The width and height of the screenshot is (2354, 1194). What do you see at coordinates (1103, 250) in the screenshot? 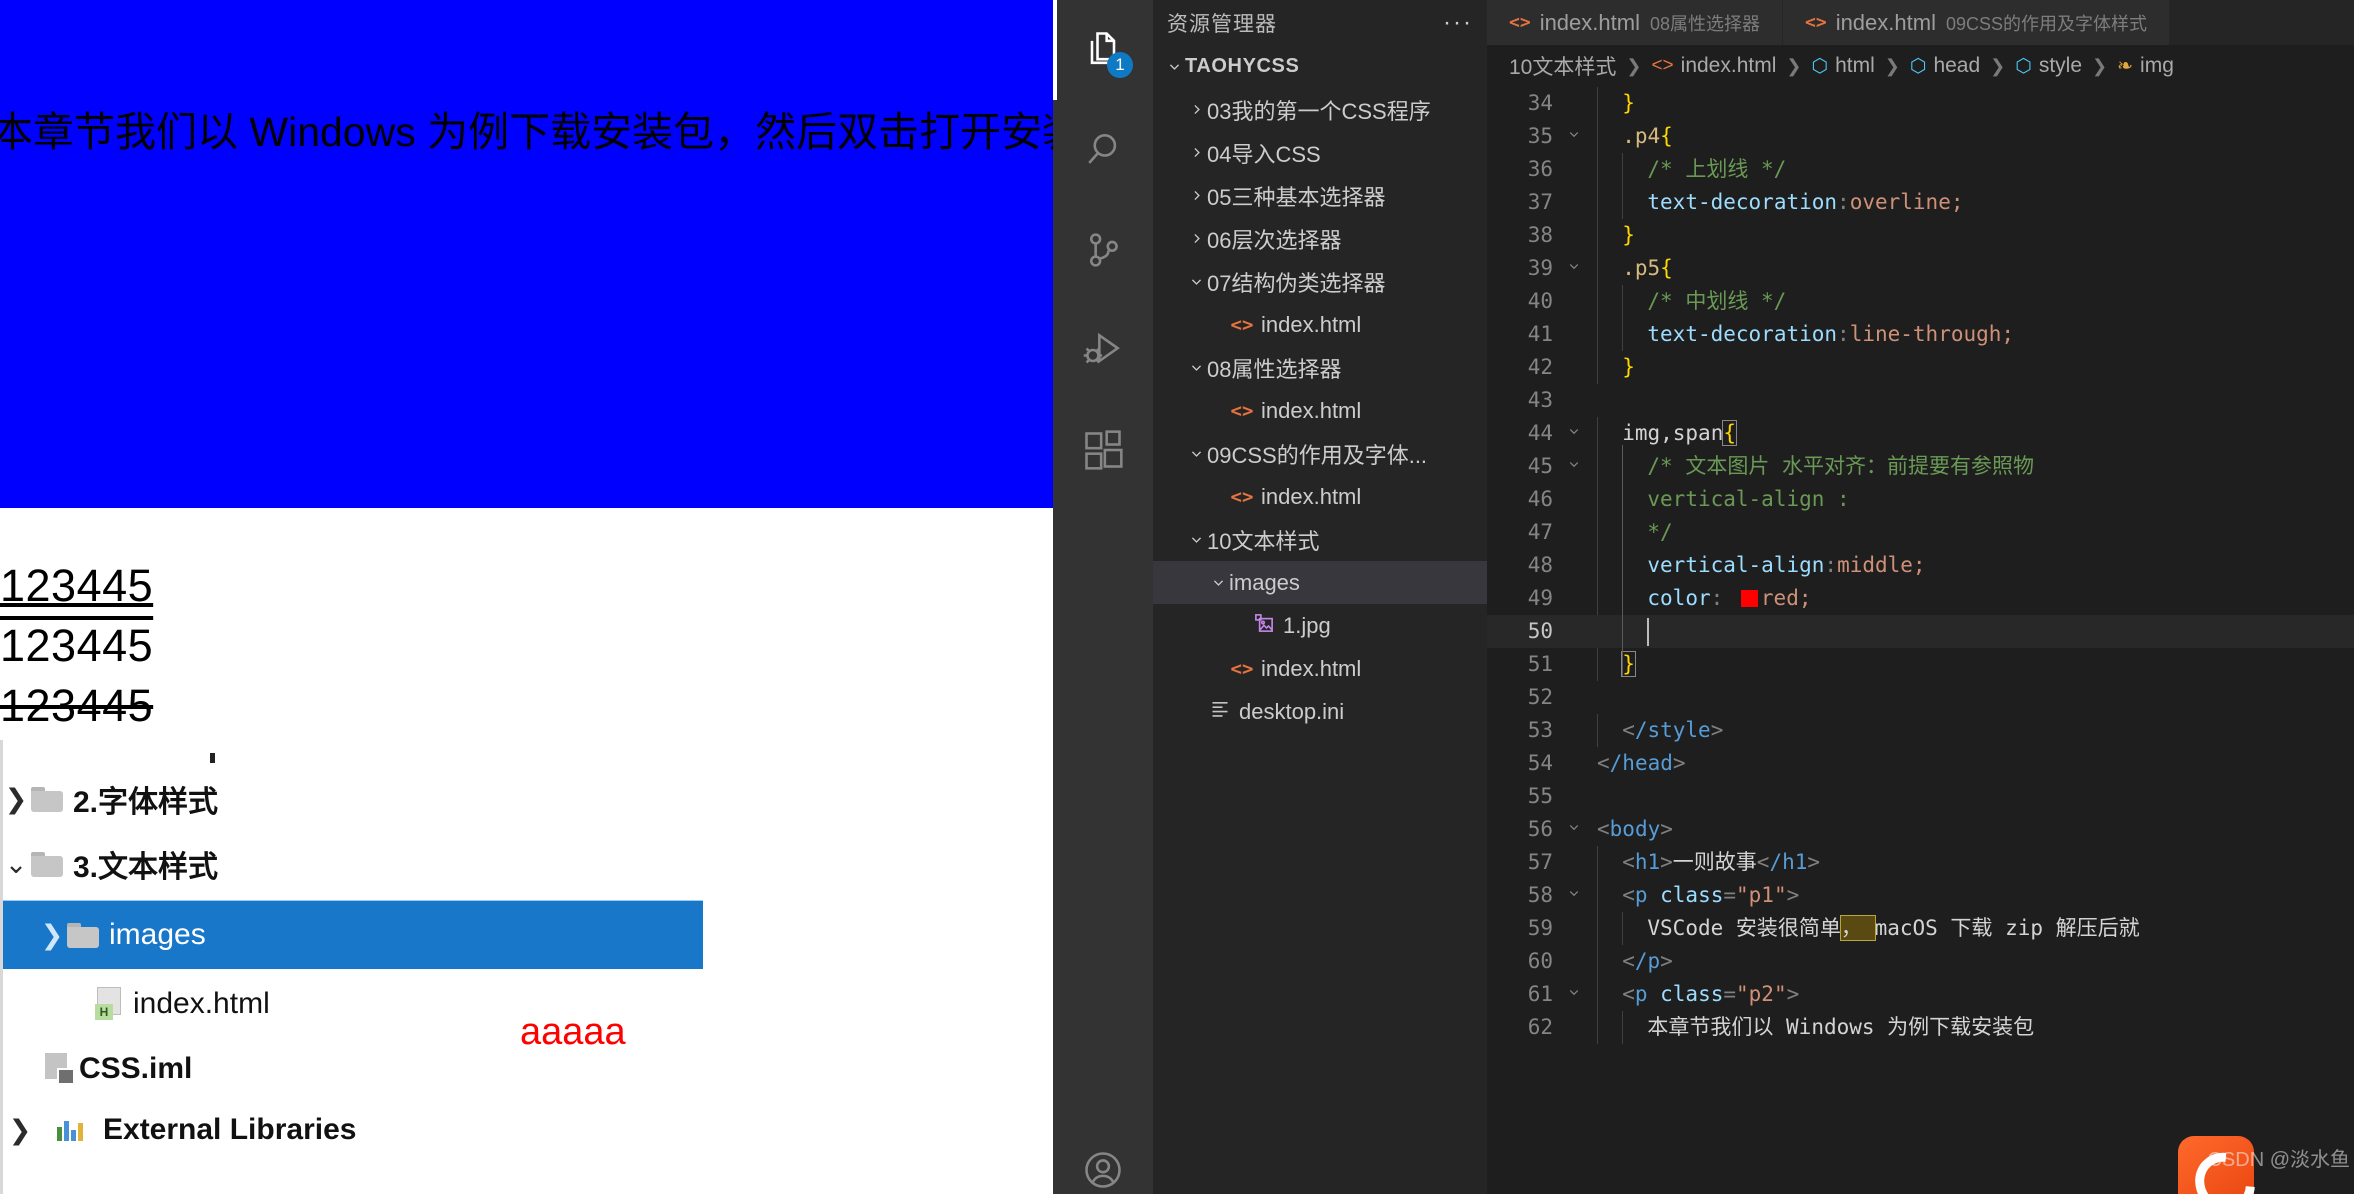
I see `activity-bar-item-source-control` at bounding box center [1103, 250].